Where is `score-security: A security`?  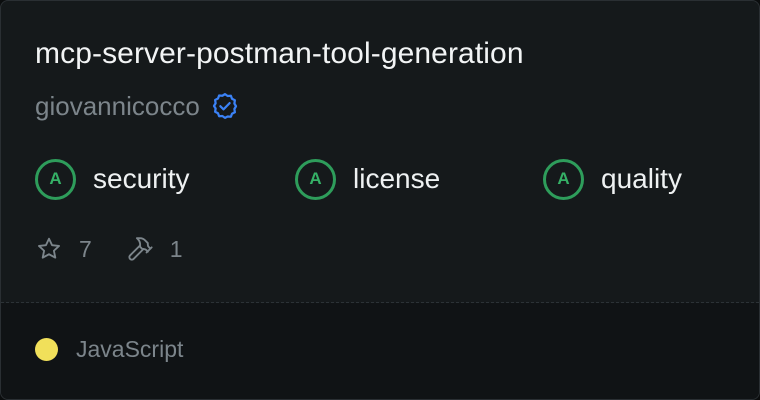 score-security: A security is located at coordinates (112, 179).